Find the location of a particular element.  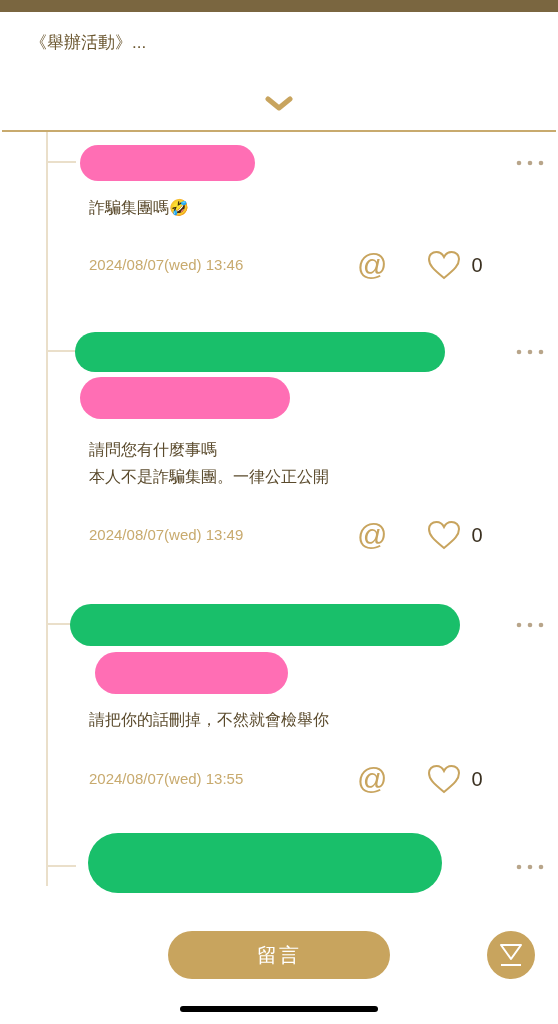

chevron-down-icon is located at coordinates (279, 104).